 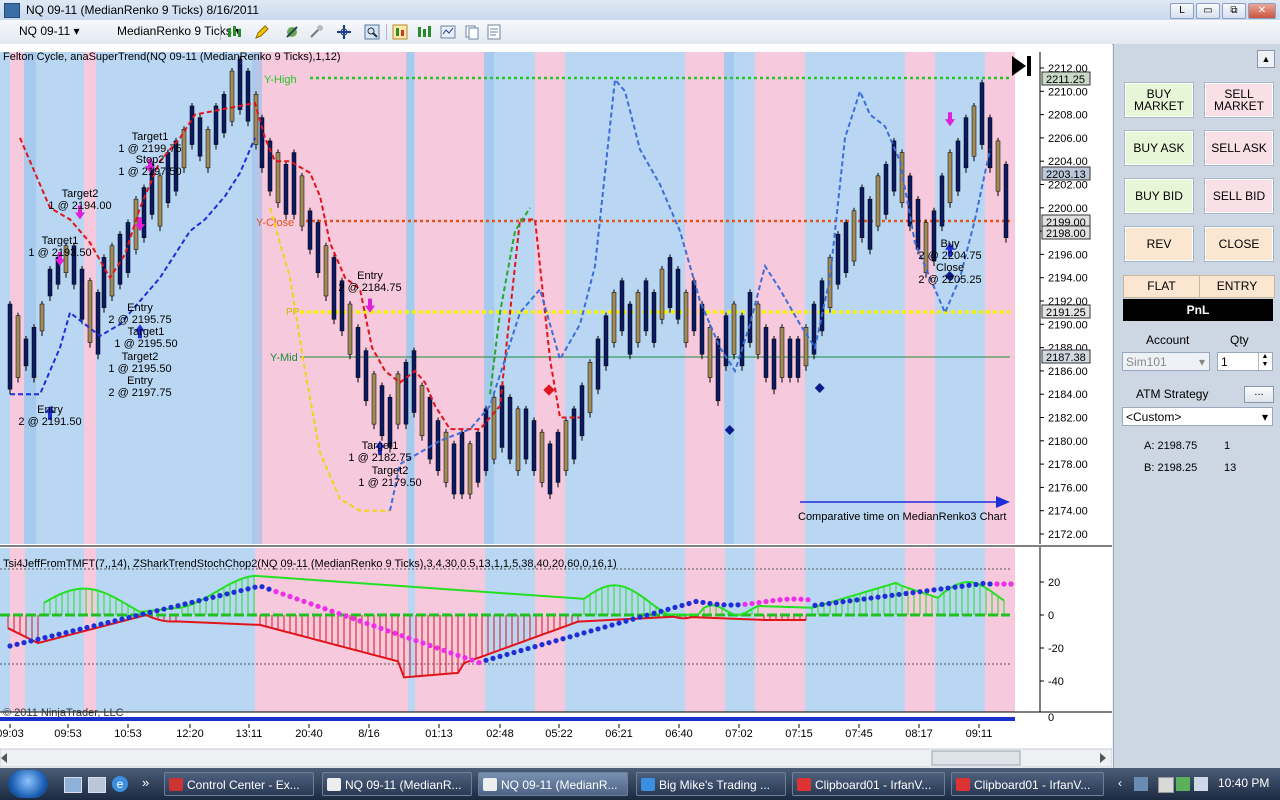 I want to click on stepper-arrows-icon: ▲ ▼, so click(x=1264, y=361).